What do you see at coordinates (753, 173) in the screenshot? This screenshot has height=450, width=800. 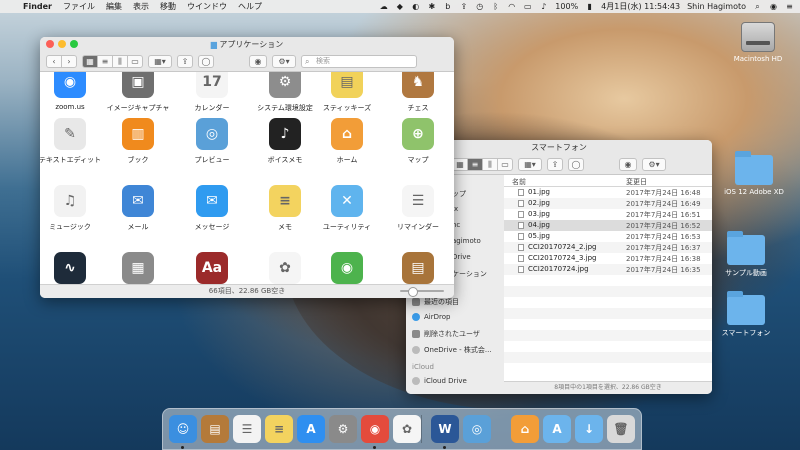 I see `desktop-item-ios12-adobe-xd: iOS 12 Adobe XD` at bounding box center [753, 173].